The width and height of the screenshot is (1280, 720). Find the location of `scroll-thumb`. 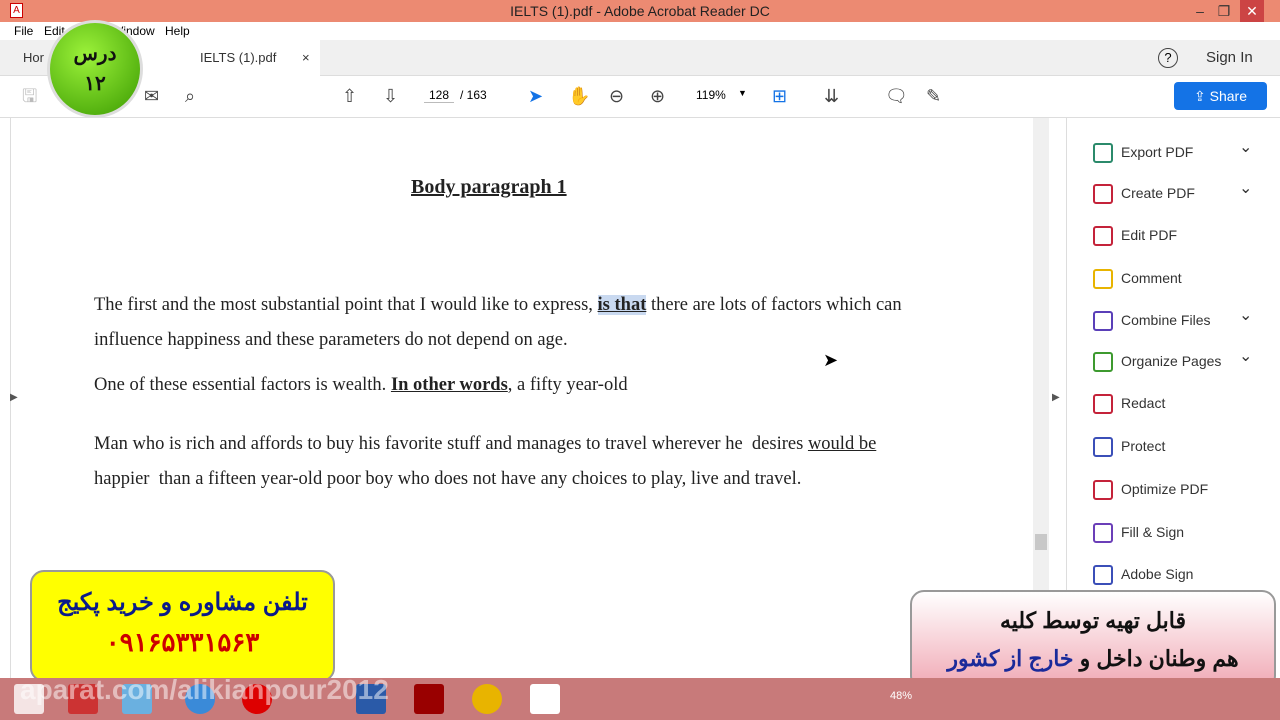

scroll-thumb is located at coordinates (1041, 542).